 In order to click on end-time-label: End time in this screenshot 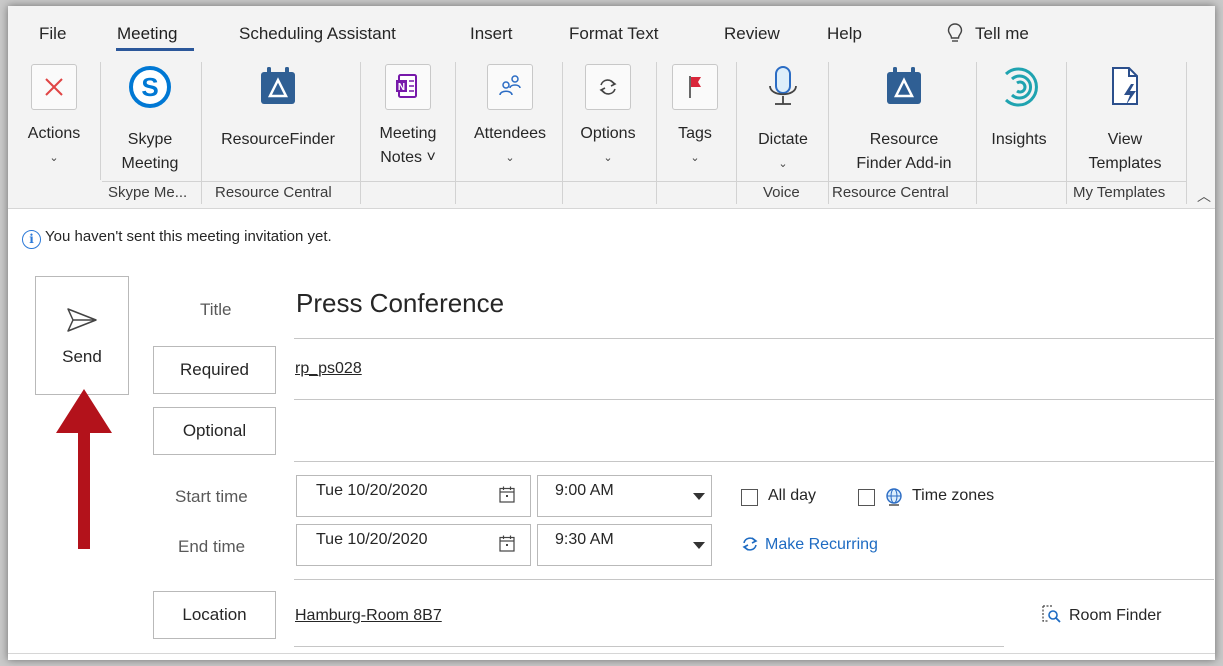, I will do `click(212, 546)`.